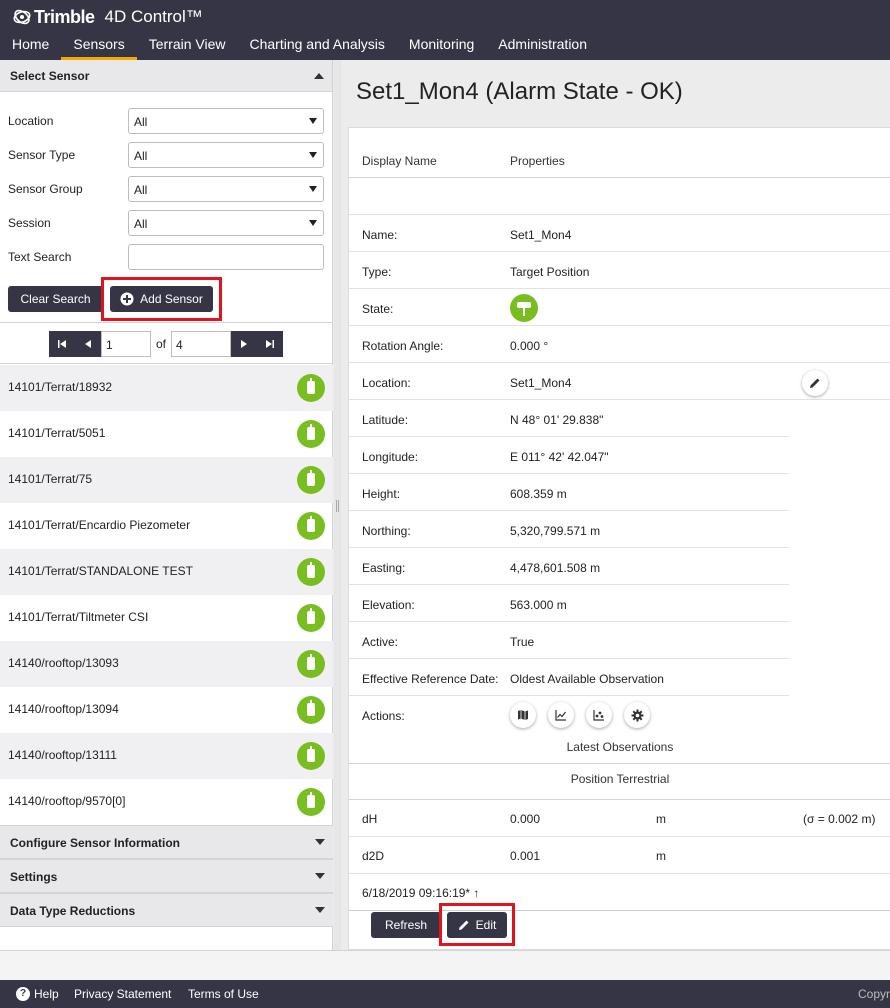  I want to click on nav-charting-analysis: Charting and Analysis, so click(317, 45).